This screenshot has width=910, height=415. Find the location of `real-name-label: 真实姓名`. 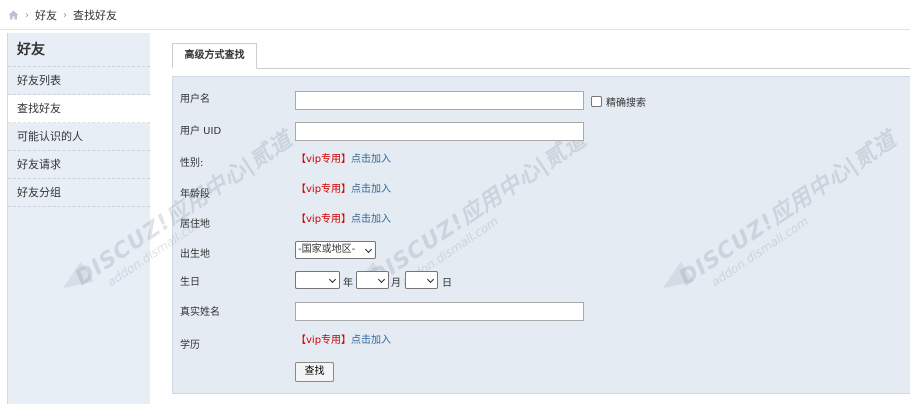

real-name-label: 真实姓名 is located at coordinates (200, 312).